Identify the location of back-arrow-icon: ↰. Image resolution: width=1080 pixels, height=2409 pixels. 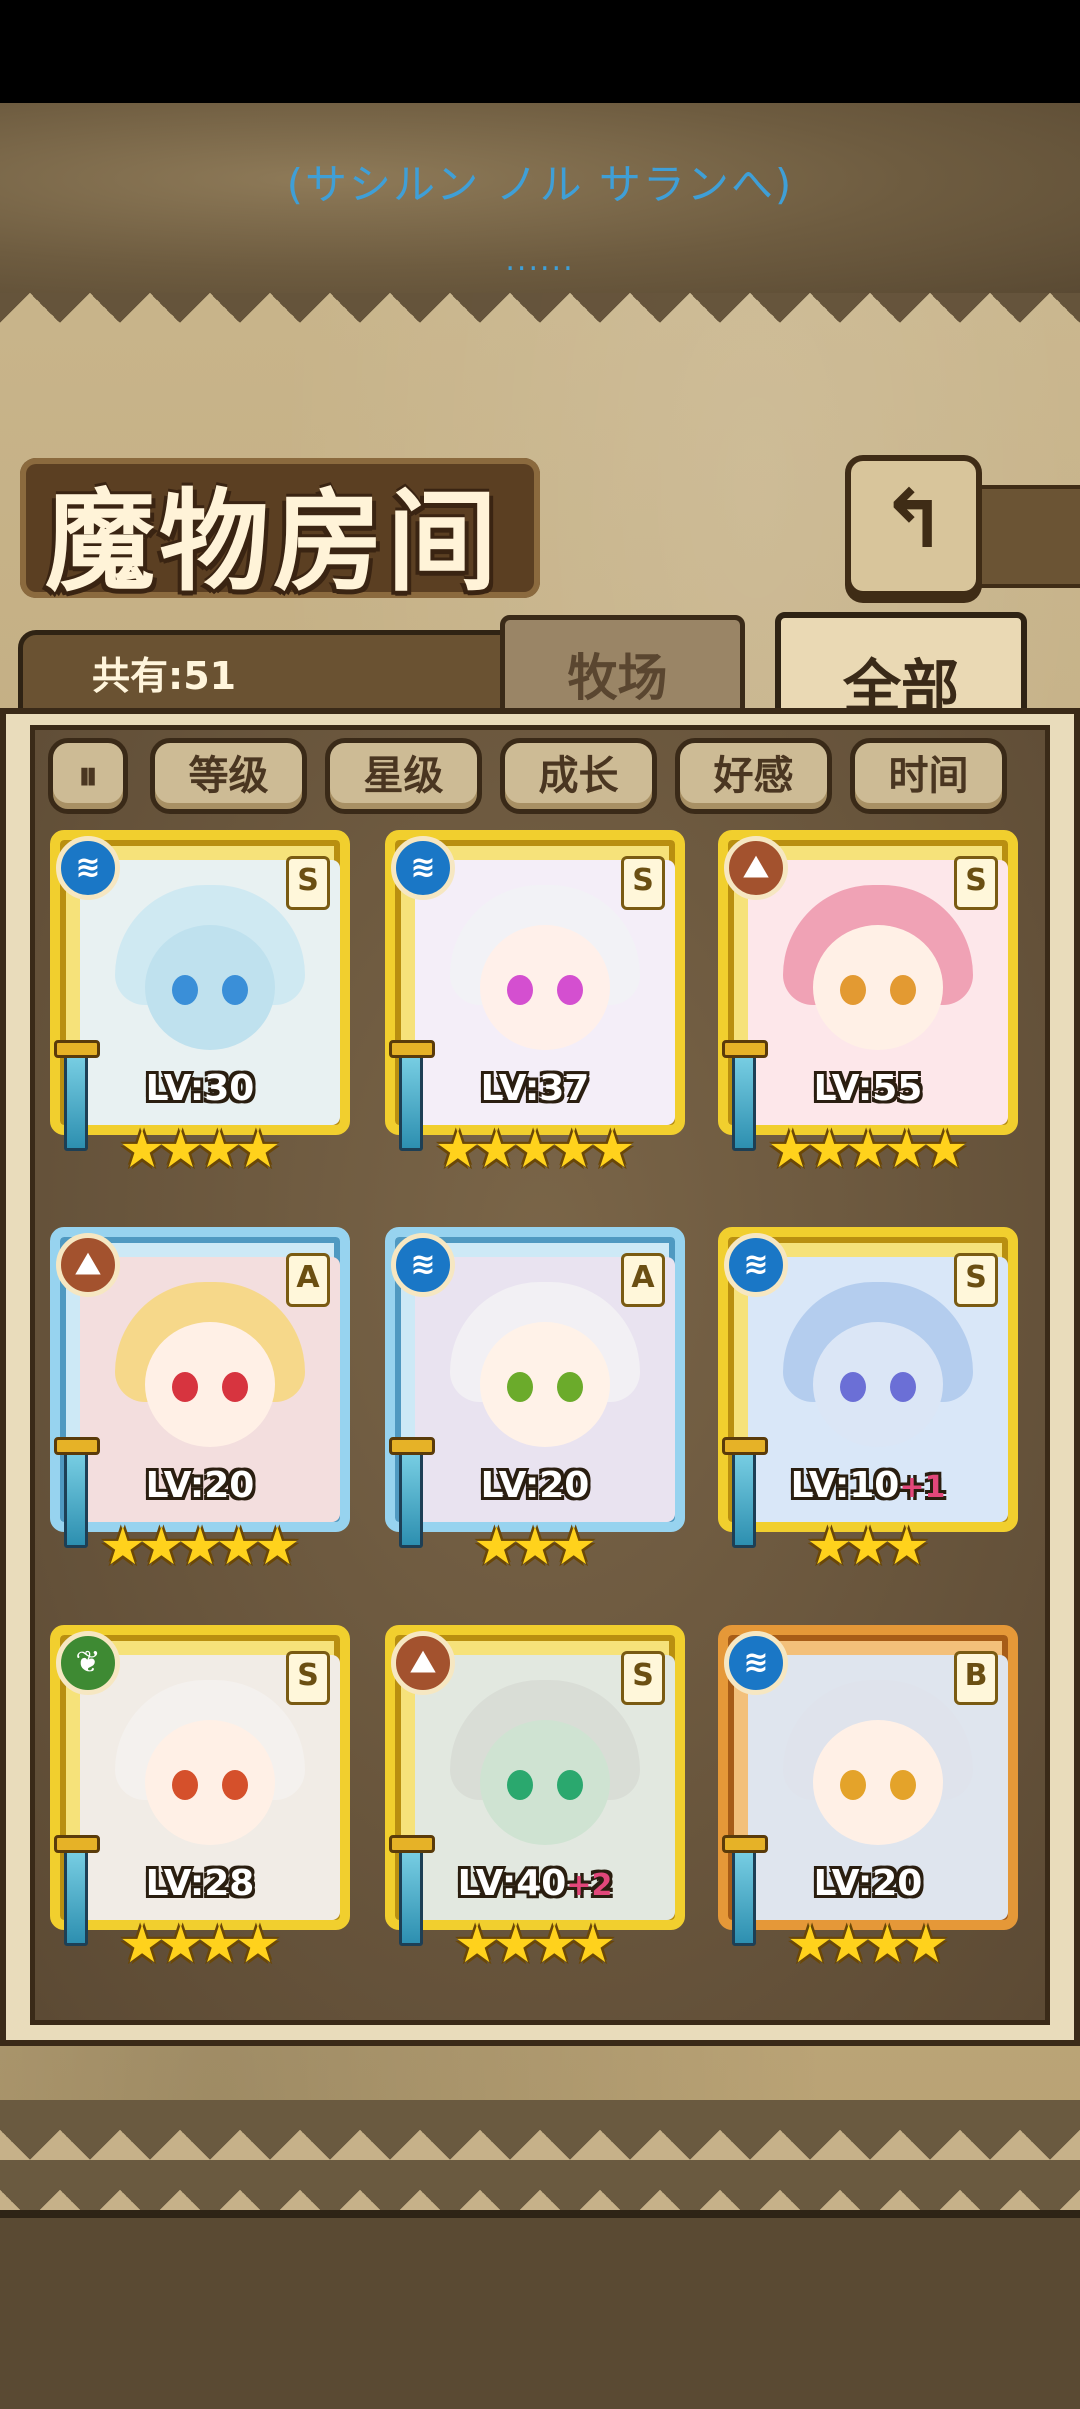
(913, 519).